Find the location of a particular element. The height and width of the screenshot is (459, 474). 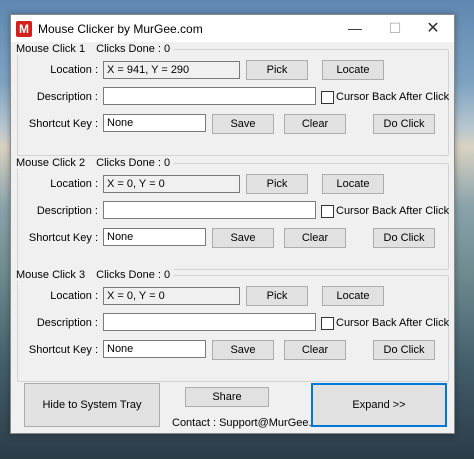

group-header: Mouse Click 1 Clicks Done : 0 is located at coordinates (93, 49).